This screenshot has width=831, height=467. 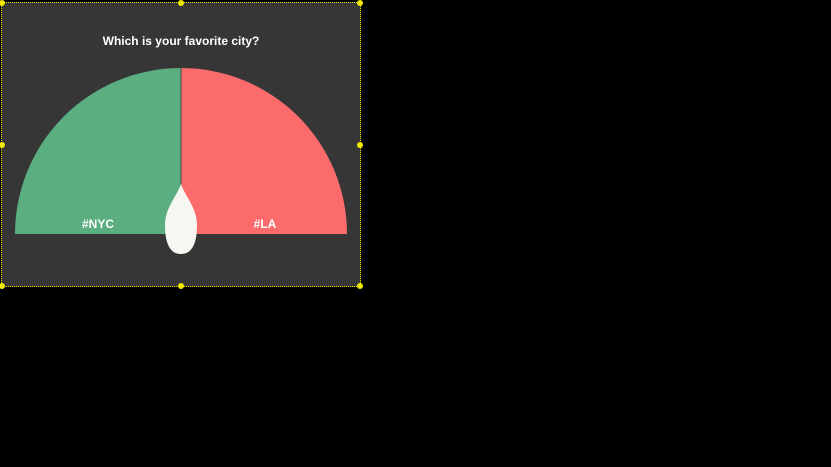 I want to click on resize-handle-top, so click(x=181, y=3).